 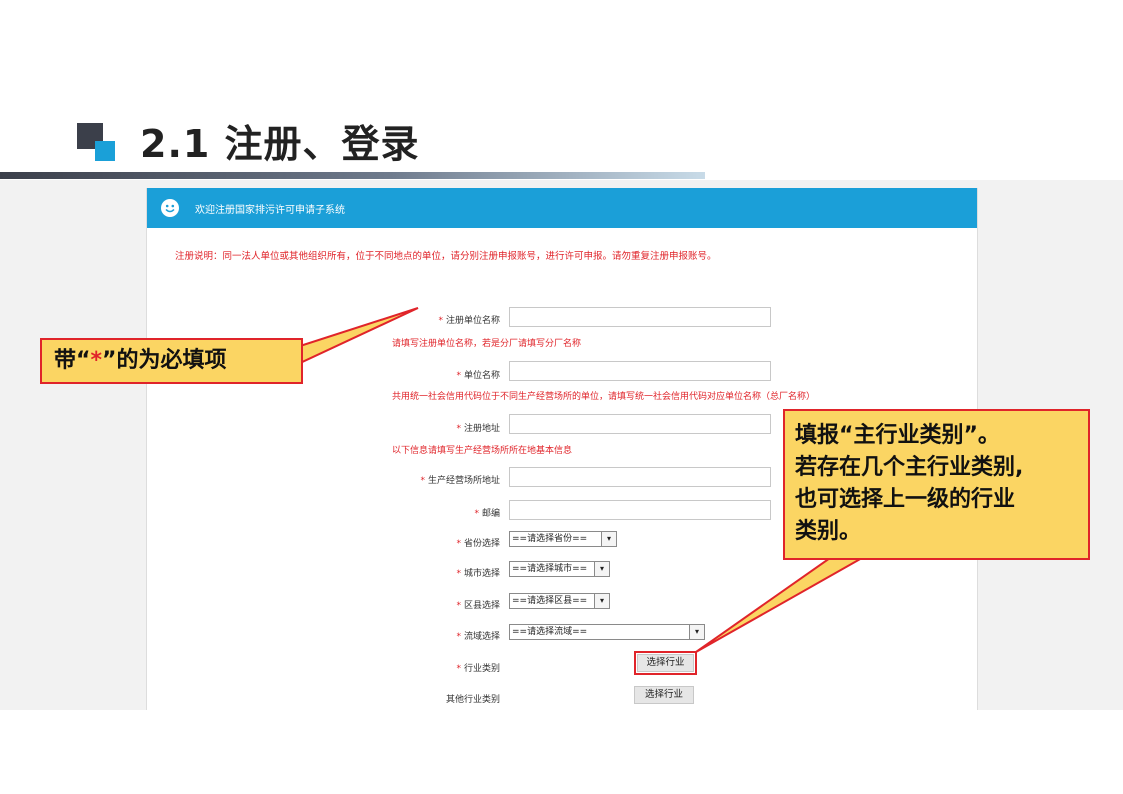 I want to click on industry-callout-line: 类别。, so click(x=828, y=531).